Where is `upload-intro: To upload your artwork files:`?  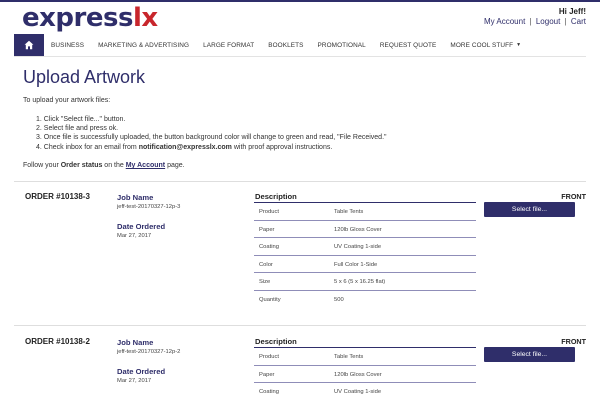 upload-intro: To upload your artwork files: is located at coordinates (67, 100).